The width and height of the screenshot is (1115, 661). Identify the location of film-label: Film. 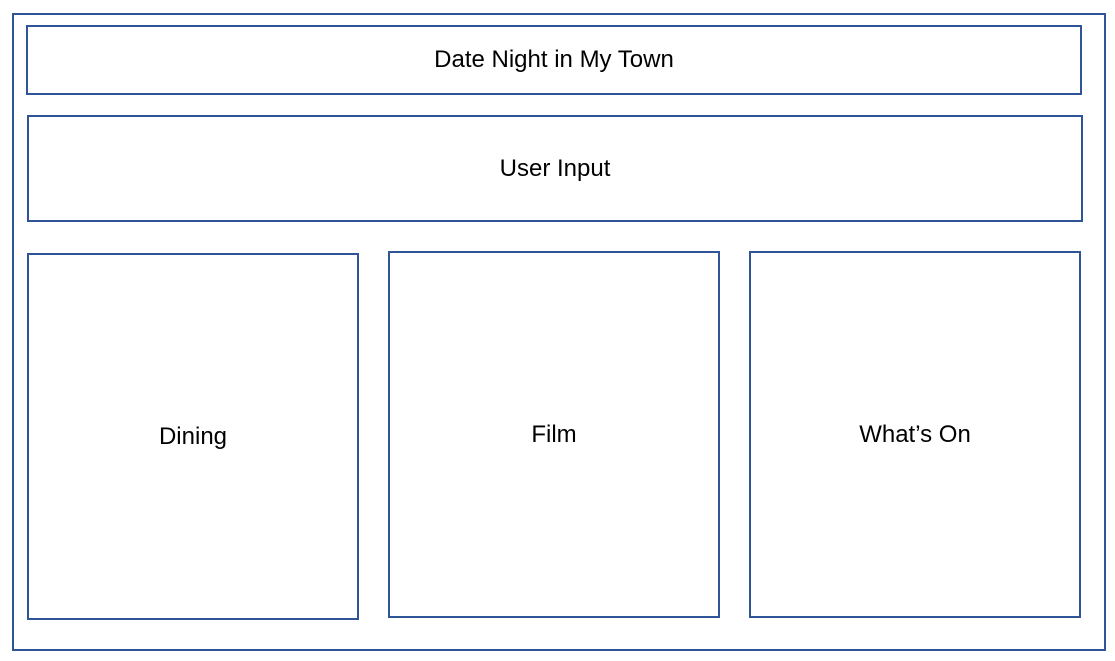
(554, 434).